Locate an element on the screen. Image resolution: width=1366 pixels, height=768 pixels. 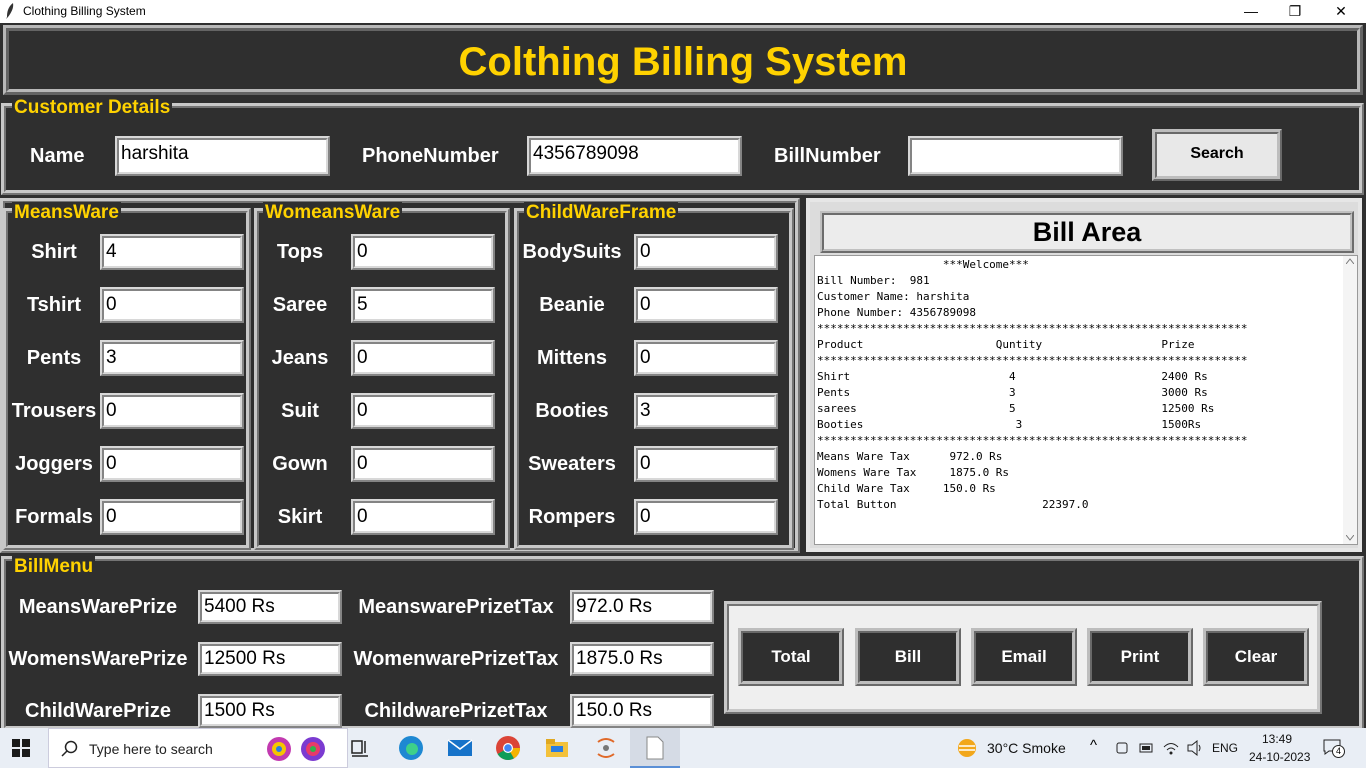
name-input: harshita is located at coordinates (222, 156).